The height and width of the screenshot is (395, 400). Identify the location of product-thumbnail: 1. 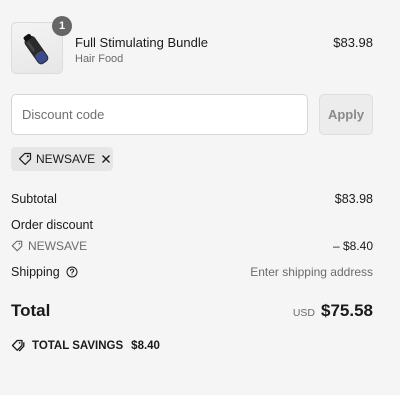
(41, 45).